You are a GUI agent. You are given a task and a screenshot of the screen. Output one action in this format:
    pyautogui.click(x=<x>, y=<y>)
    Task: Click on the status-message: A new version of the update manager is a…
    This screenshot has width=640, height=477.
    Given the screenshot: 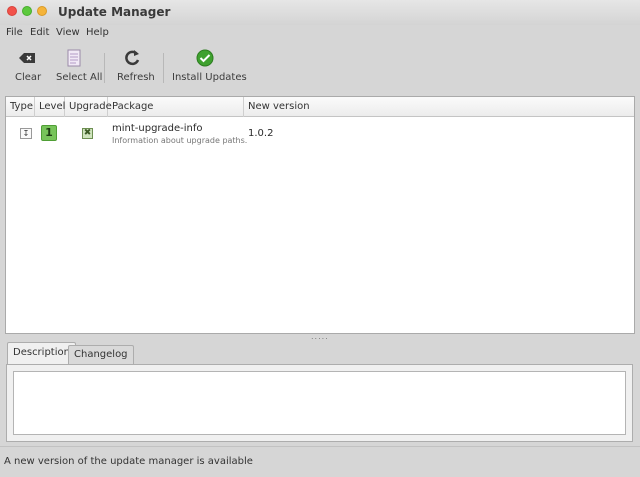 What is the action you would take?
    pyautogui.click(x=128, y=461)
    